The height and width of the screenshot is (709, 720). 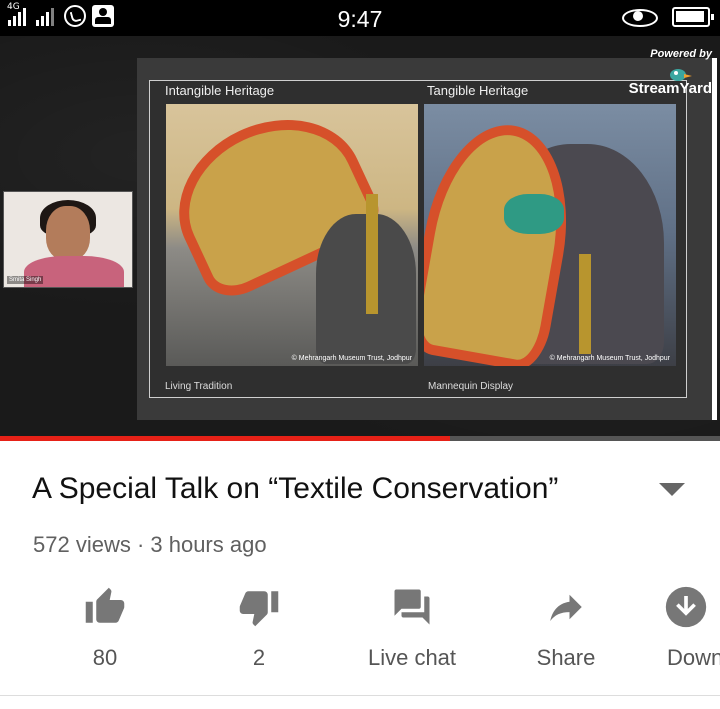 What do you see at coordinates (686, 607) in the screenshot?
I see `download-icon` at bounding box center [686, 607].